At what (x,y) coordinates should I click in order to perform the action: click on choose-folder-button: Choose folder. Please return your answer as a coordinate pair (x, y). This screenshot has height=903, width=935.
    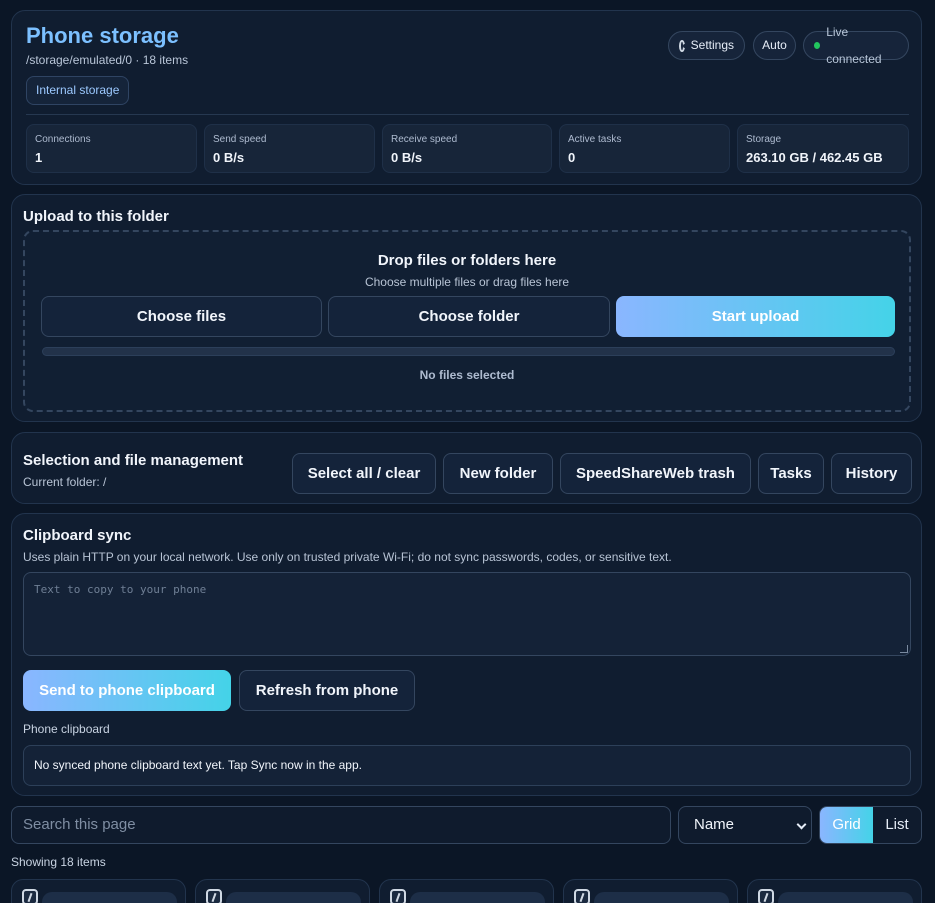
    Looking at the image, I should click on (469, 316).